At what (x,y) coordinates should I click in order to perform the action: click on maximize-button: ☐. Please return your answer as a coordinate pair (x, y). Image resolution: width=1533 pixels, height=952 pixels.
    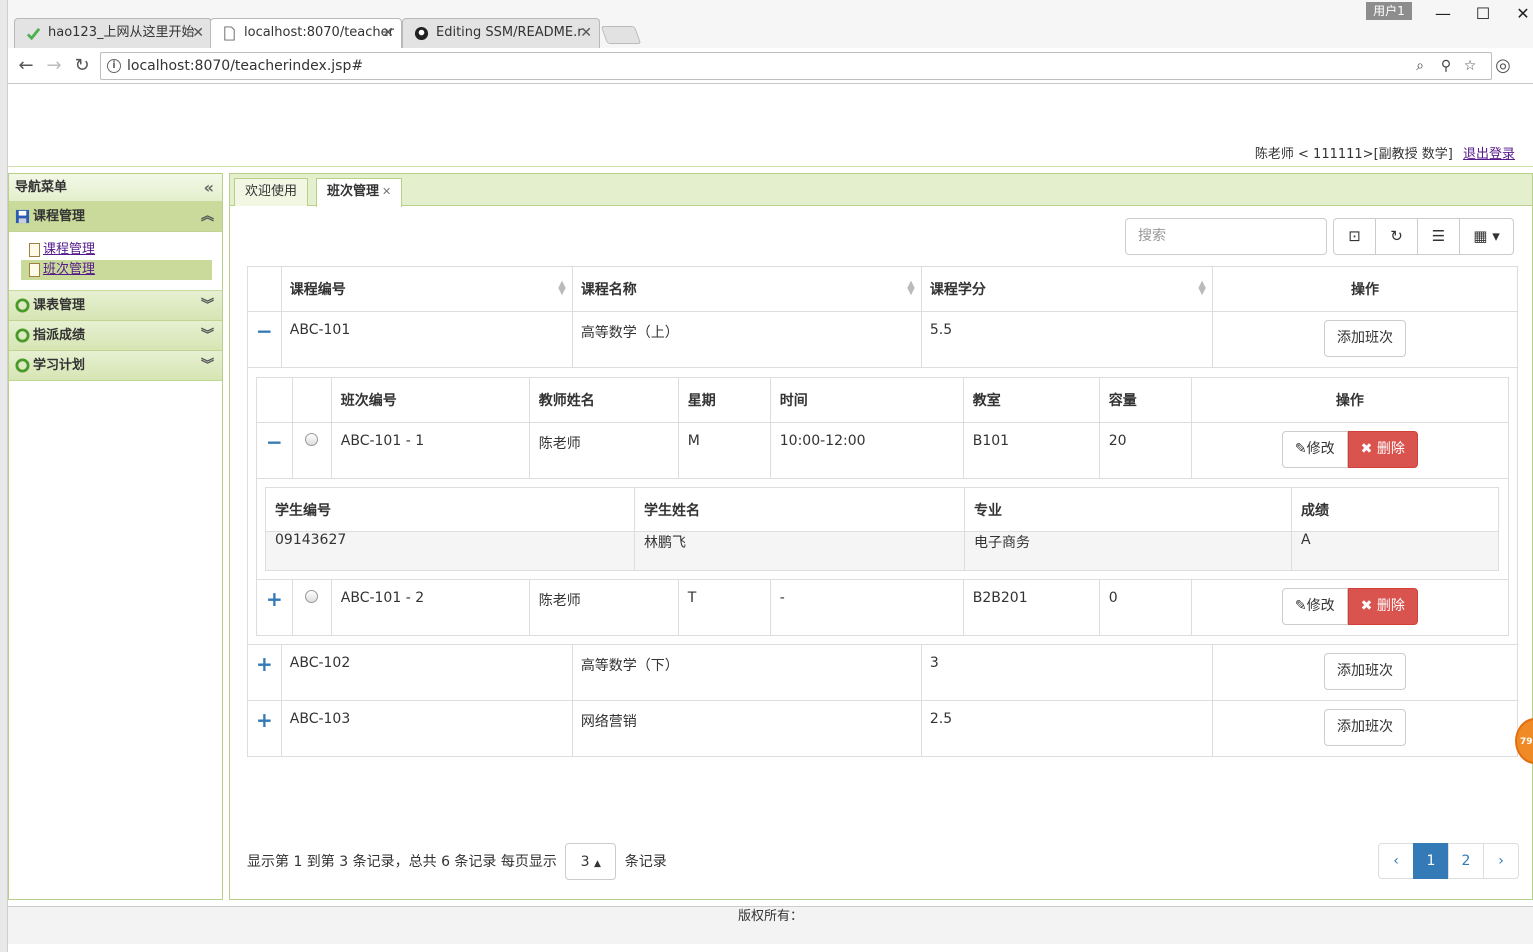
    Looking at the image, I should click on (1483, 14).